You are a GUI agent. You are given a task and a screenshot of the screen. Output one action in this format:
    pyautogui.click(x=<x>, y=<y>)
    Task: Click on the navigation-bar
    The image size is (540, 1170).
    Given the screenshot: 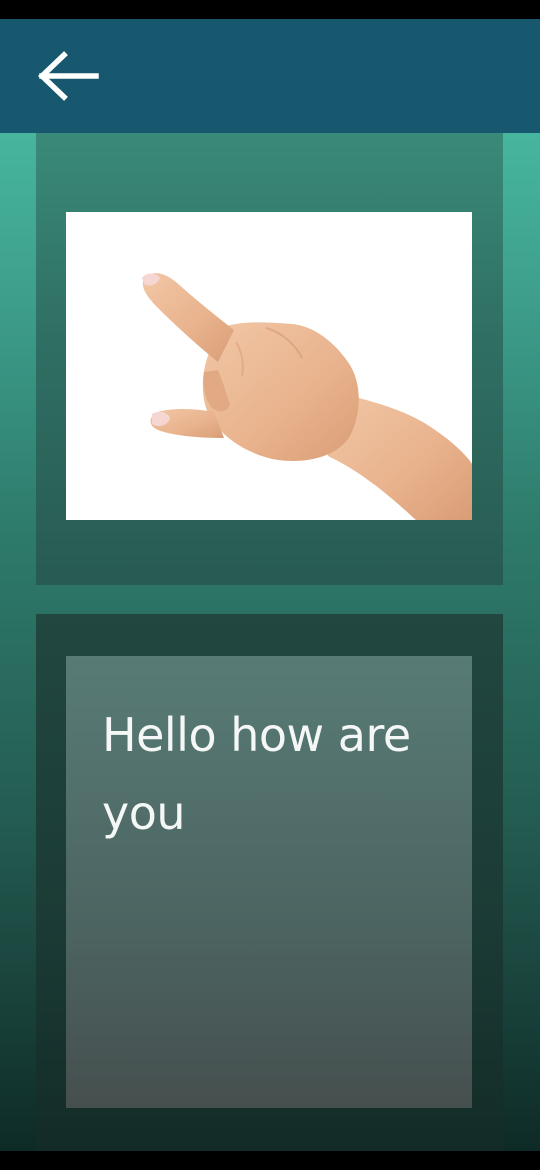 What is the action you would take?
    pyautogui.click(x=270, y=1160)
    